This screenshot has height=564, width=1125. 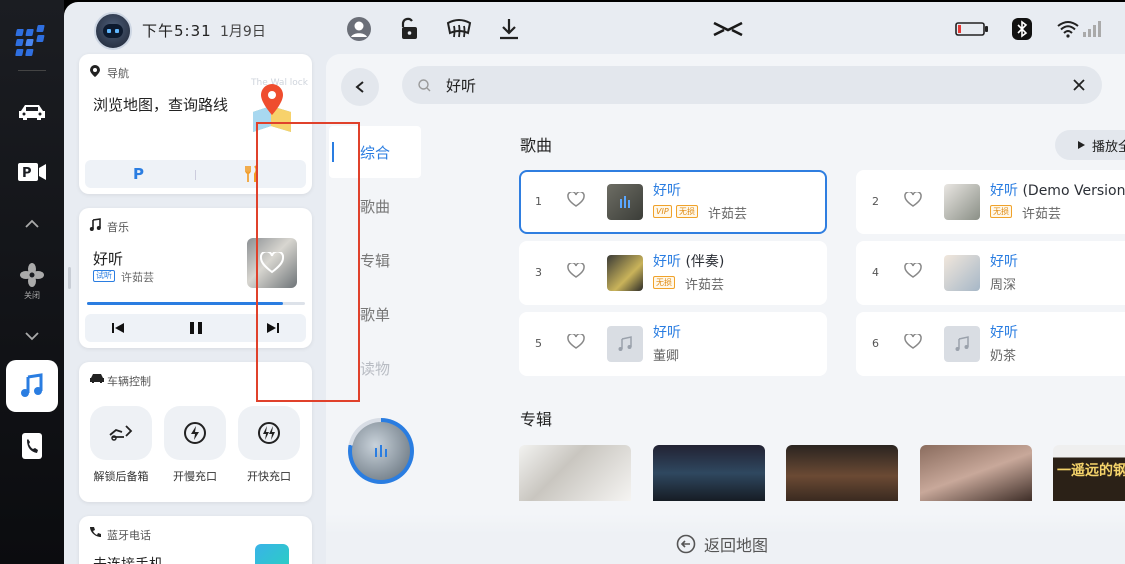 I want to click on parking-camera-button: P, so click(x=32, y=172).